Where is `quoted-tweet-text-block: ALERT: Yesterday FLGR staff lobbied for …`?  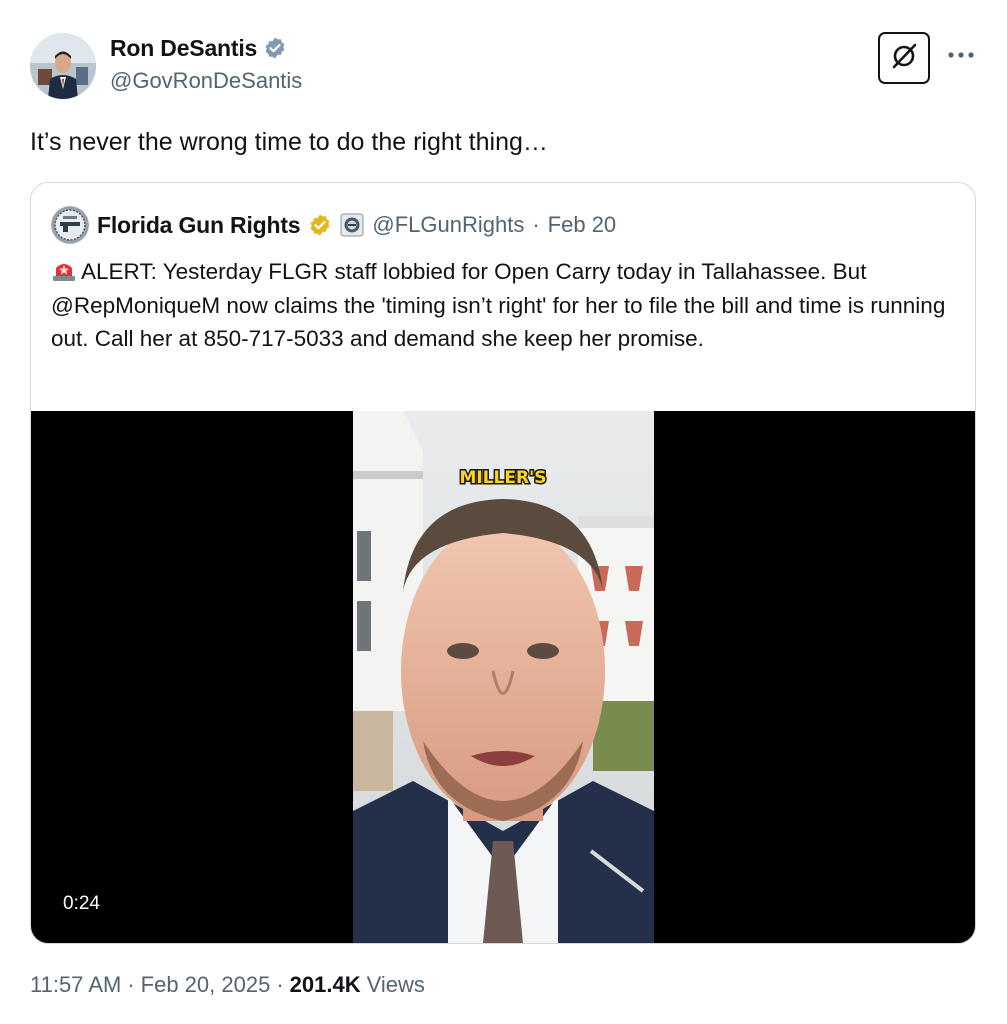
quoted-tweet-text-block: ALERT: Yesterday FLGR staff lobbied for … is located at coordinates (501, 305).